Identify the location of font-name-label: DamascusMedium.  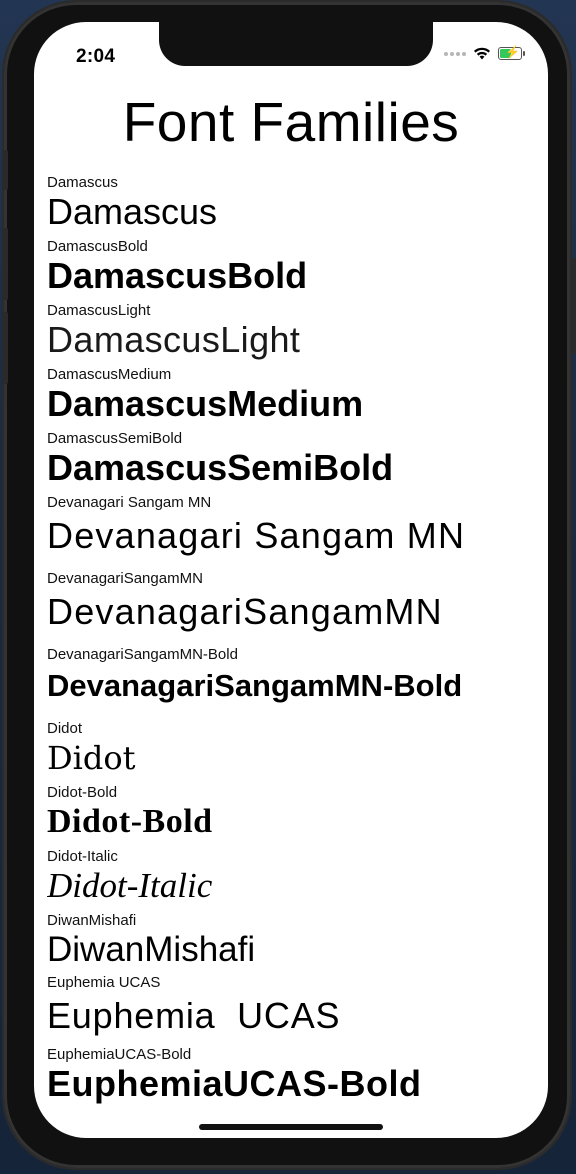
(109, 374).